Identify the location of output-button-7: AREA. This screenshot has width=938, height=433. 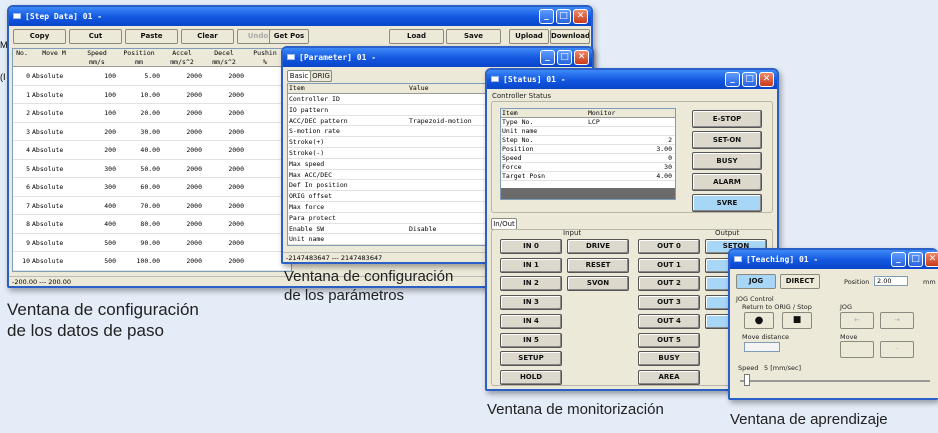
(669, 377).